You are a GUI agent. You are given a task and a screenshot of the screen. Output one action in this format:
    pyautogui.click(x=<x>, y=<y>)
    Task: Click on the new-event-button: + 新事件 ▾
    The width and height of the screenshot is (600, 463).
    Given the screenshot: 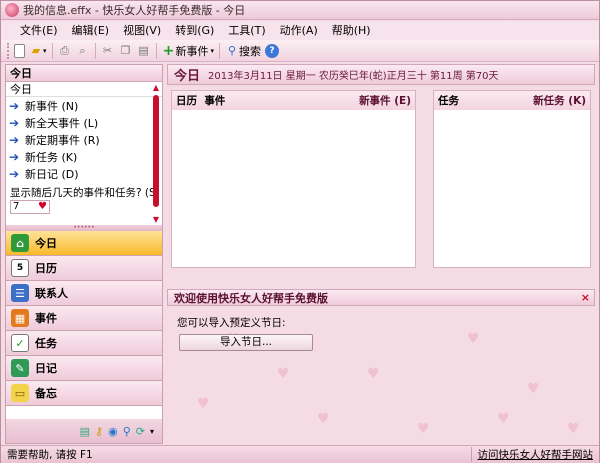 What is the action you would take?
    pyautogui.click(x=188, y=51)
    